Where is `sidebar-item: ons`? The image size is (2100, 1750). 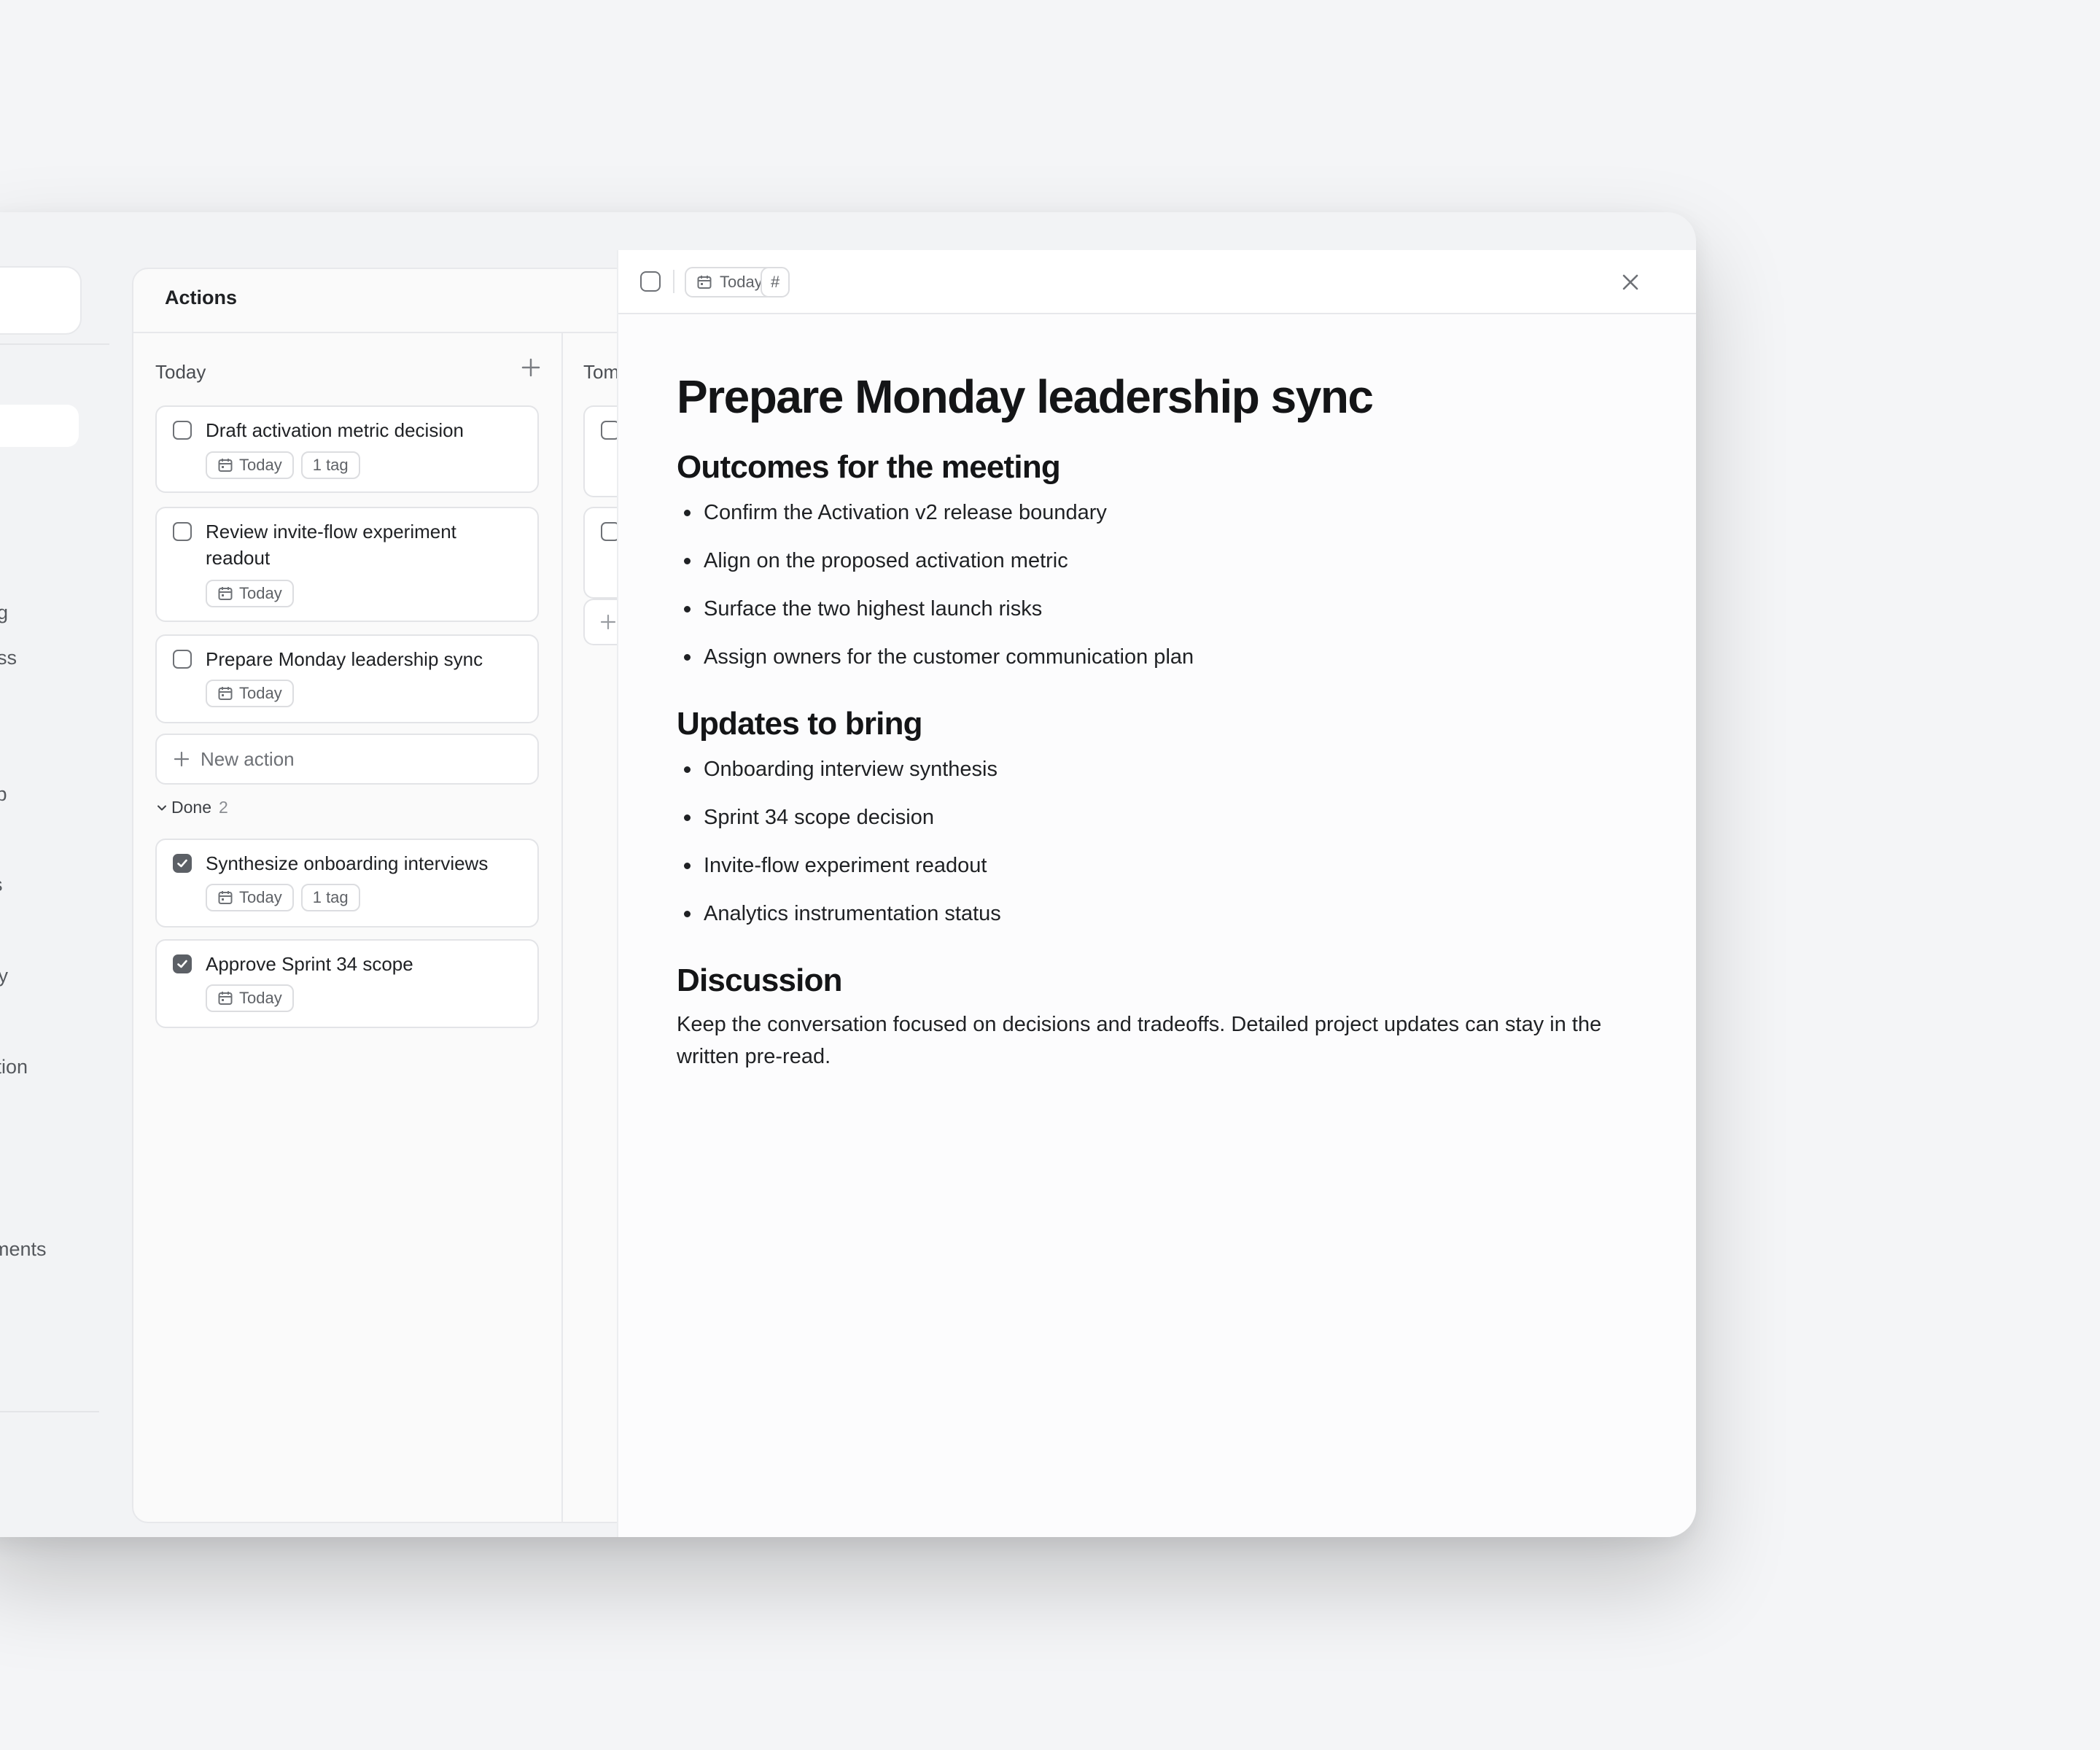
sidebar-item: ons is located at coordinates (1, 884).